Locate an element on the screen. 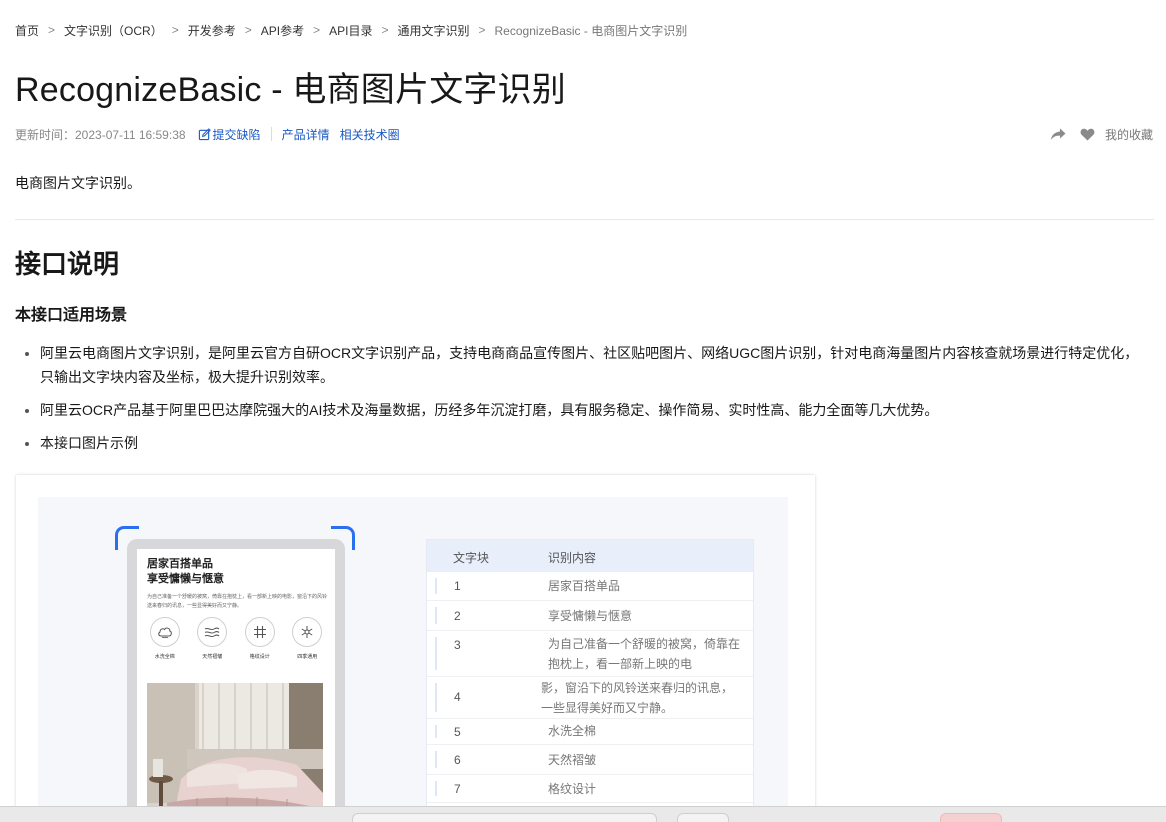 Image resolution: width=1166 pixels, height=822 pixels. feature-item: 水洗全棉 is located at coordinates (165, 638).